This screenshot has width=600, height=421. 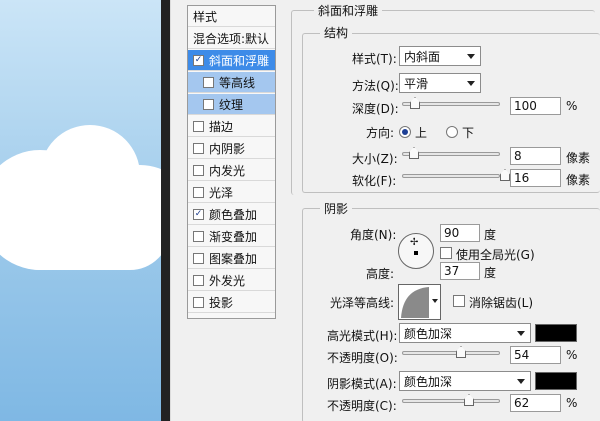 What do you see at coordinates (459, 301) in the screenshot?
I see `antialias-checkbox` at bounding box center [459, 301].